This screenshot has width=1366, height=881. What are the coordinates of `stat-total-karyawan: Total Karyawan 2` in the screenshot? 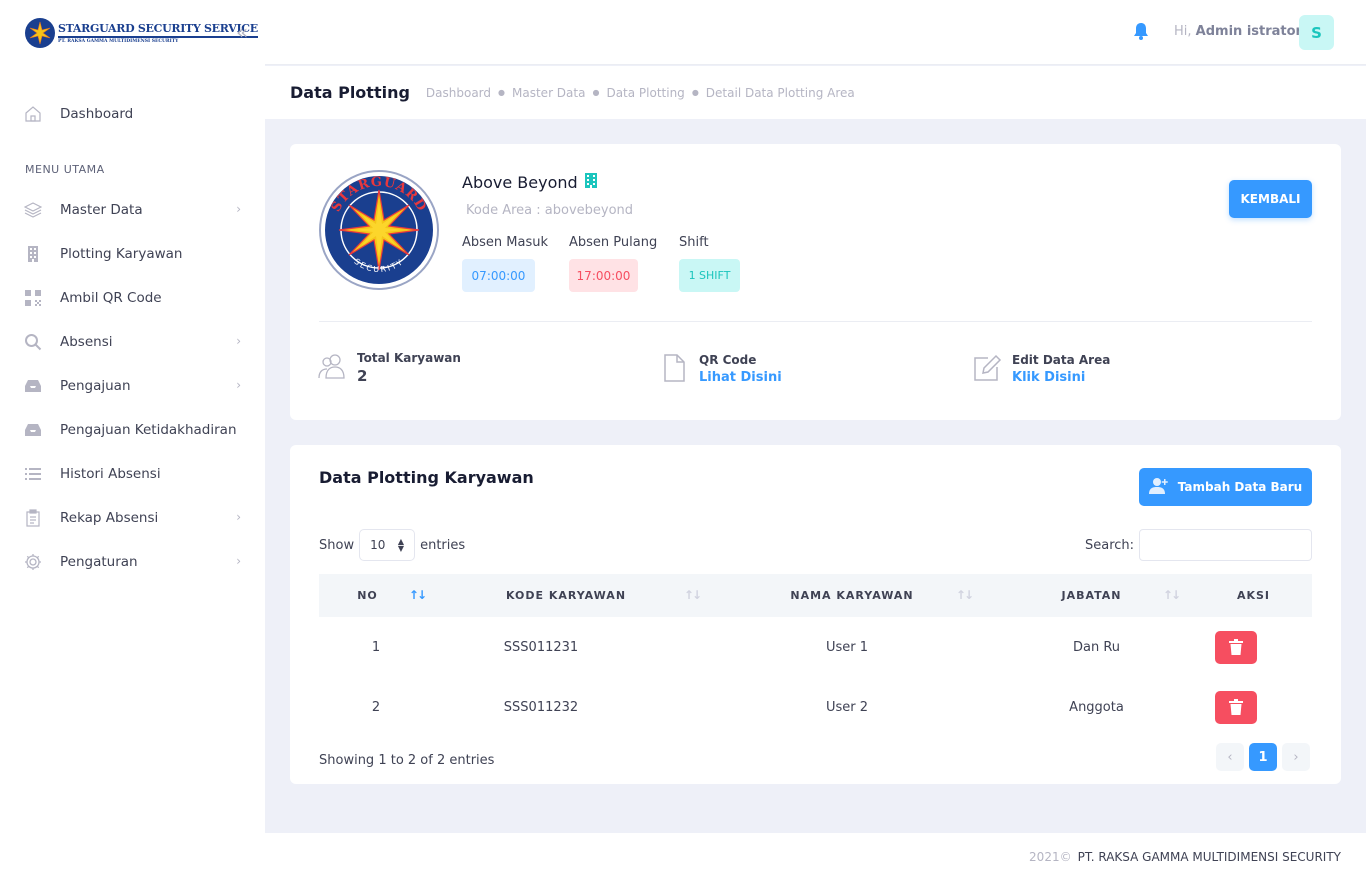 It's located at (389, 368).